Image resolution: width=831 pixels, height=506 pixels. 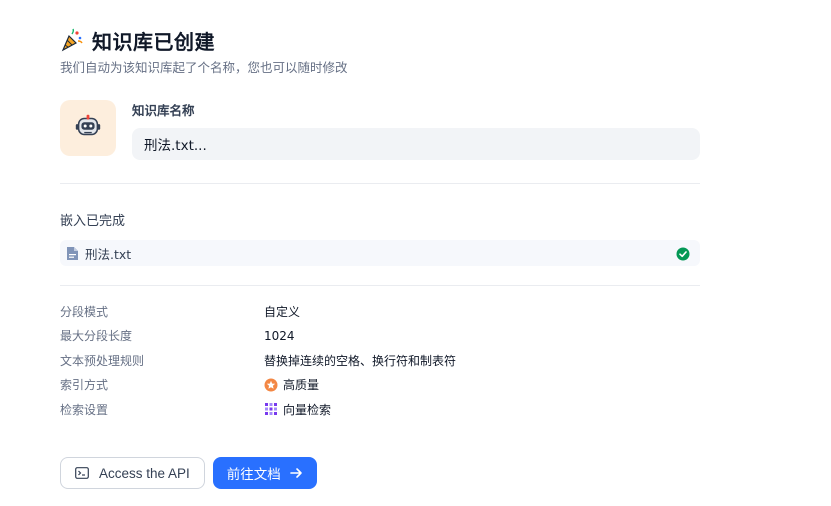 I want to click on access-api-button: Access the API, so click(x=132, y=473).